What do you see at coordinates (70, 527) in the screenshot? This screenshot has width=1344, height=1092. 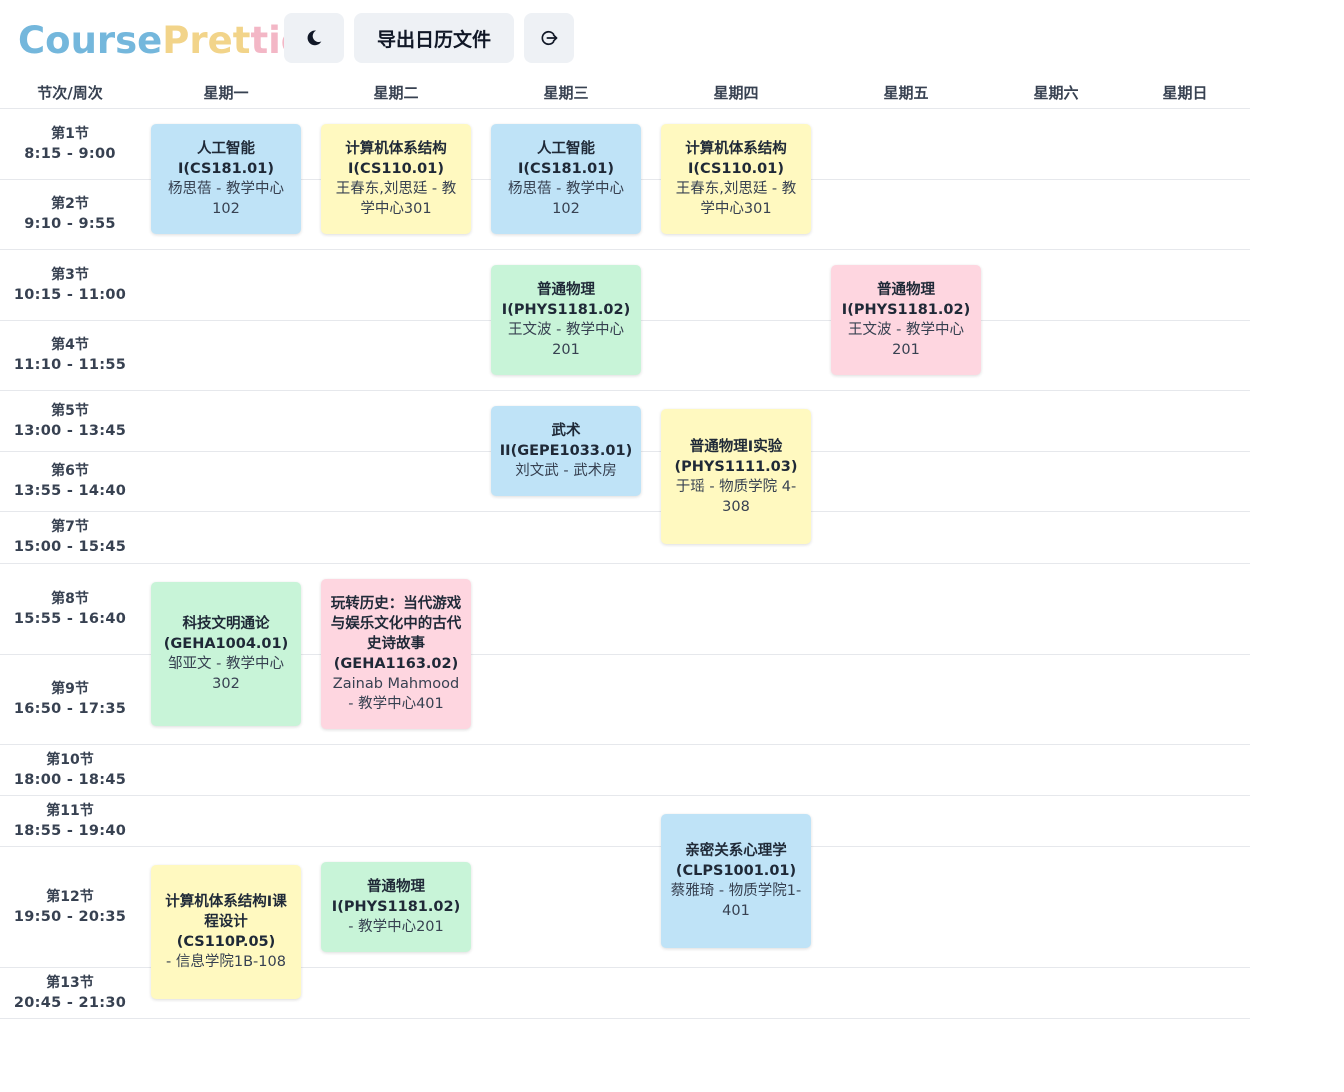 I see `period-number: 第7节` at bounding box center [70, 527].